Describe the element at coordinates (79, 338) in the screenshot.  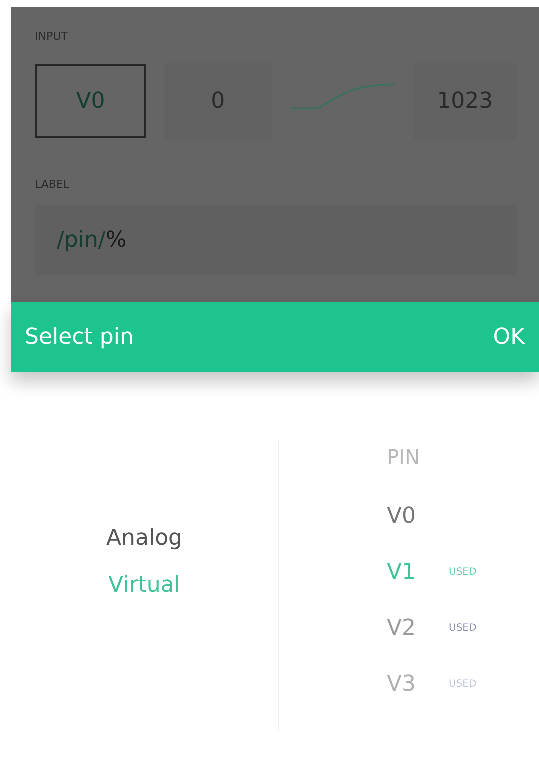
I see `header-title: Select pin` at that location.